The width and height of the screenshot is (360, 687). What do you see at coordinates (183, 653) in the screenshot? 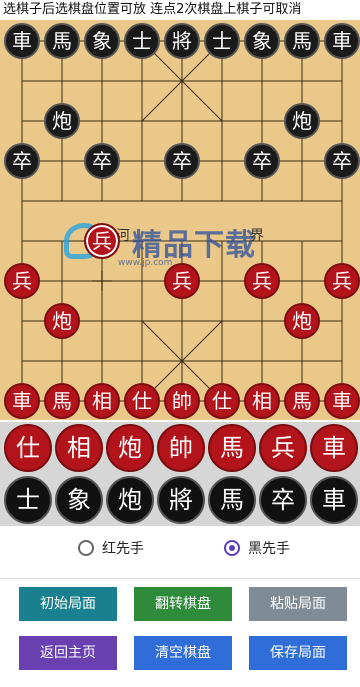
I see `clear-board-button: 清空棋盘` at bounding box center [183, 653].